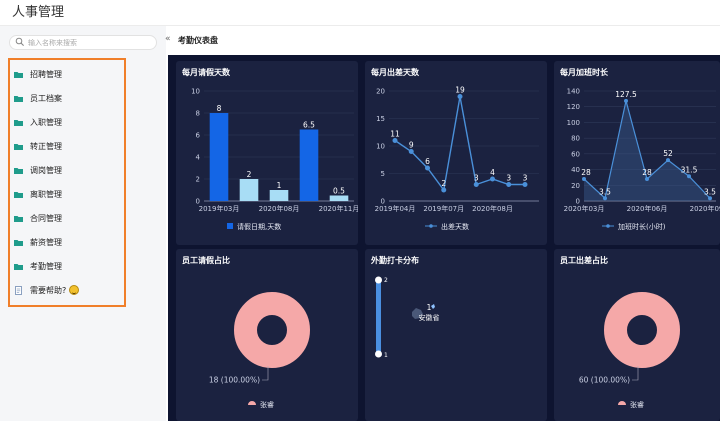  I want to click on data-label: 19, so click(460, 90).